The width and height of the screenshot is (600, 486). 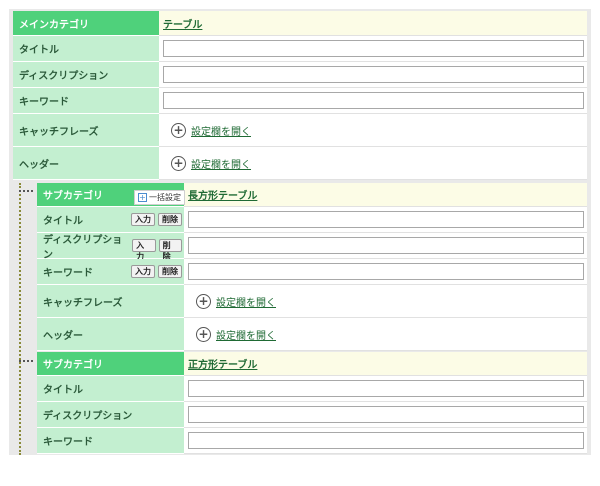 I want to click on sub2-description-cell, so click(x=385, y=415).